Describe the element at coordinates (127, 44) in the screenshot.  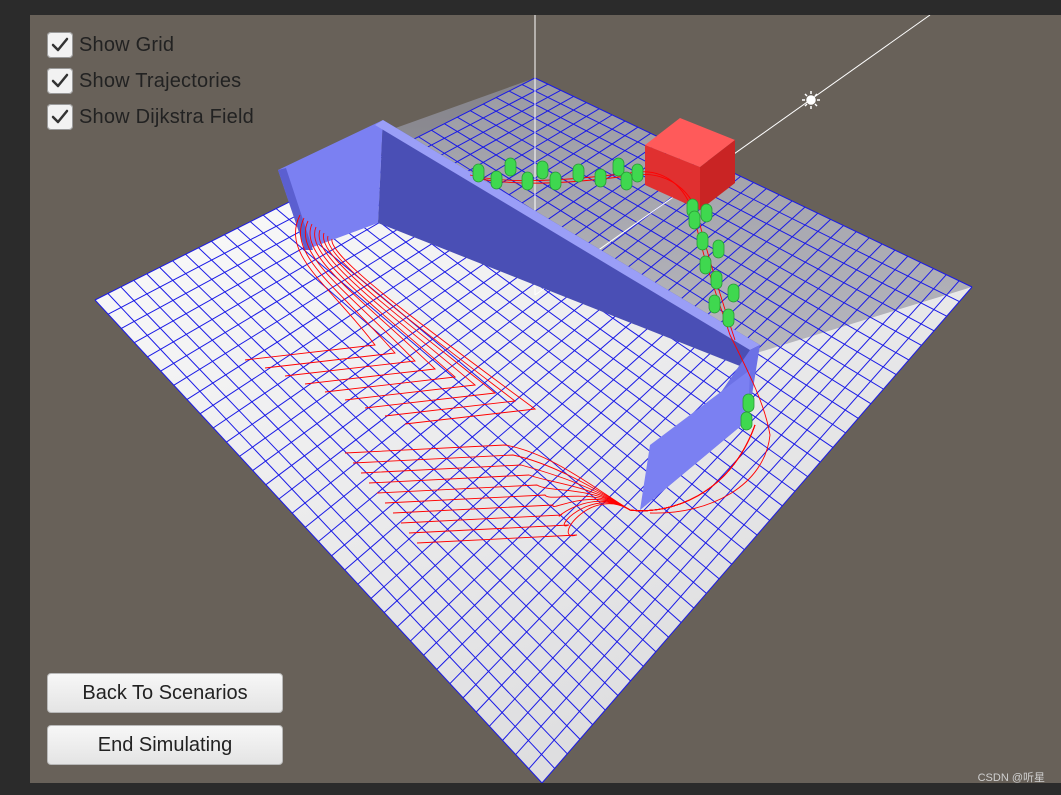
I see `toggle-label: Show Grid` at that location.